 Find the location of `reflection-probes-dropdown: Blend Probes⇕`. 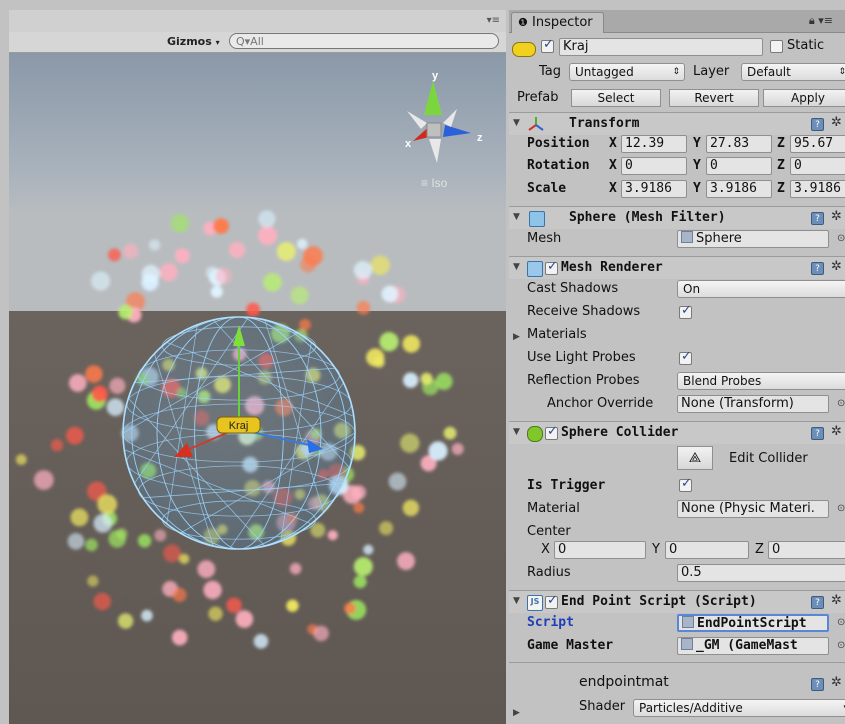

reflection-probes-dropdown: Blend Probes⇕ is located at coordinates (761, 381).